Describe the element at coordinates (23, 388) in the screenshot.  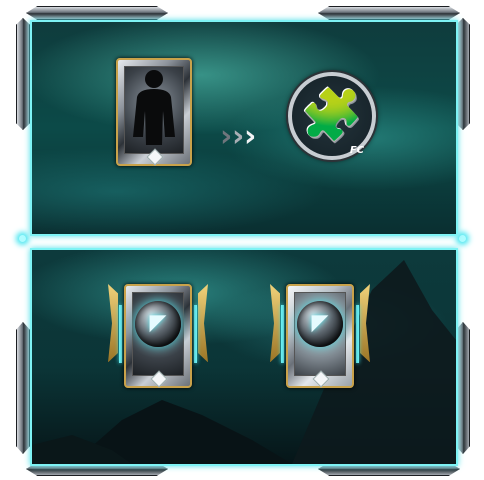
I see `frame-left-bottom` at that location.